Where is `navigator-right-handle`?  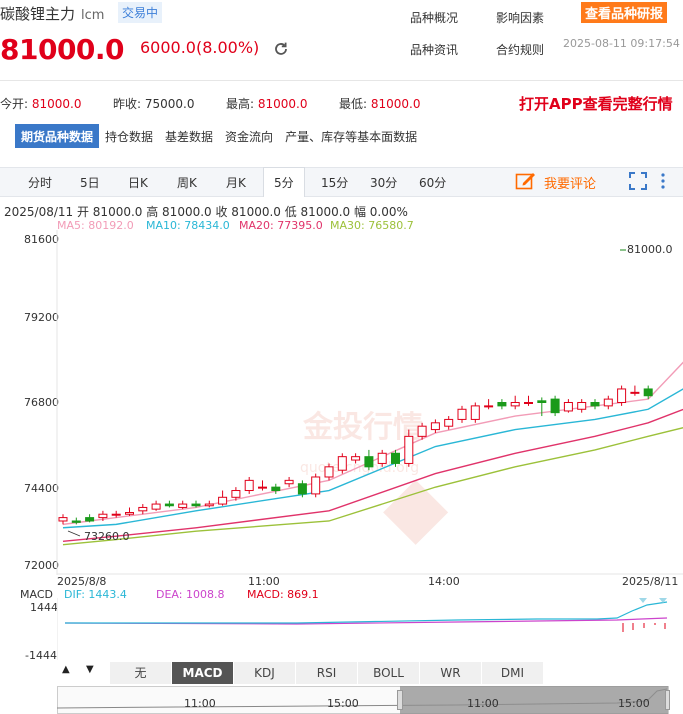 navigator-right-handle is located at coordinates (667, 700).